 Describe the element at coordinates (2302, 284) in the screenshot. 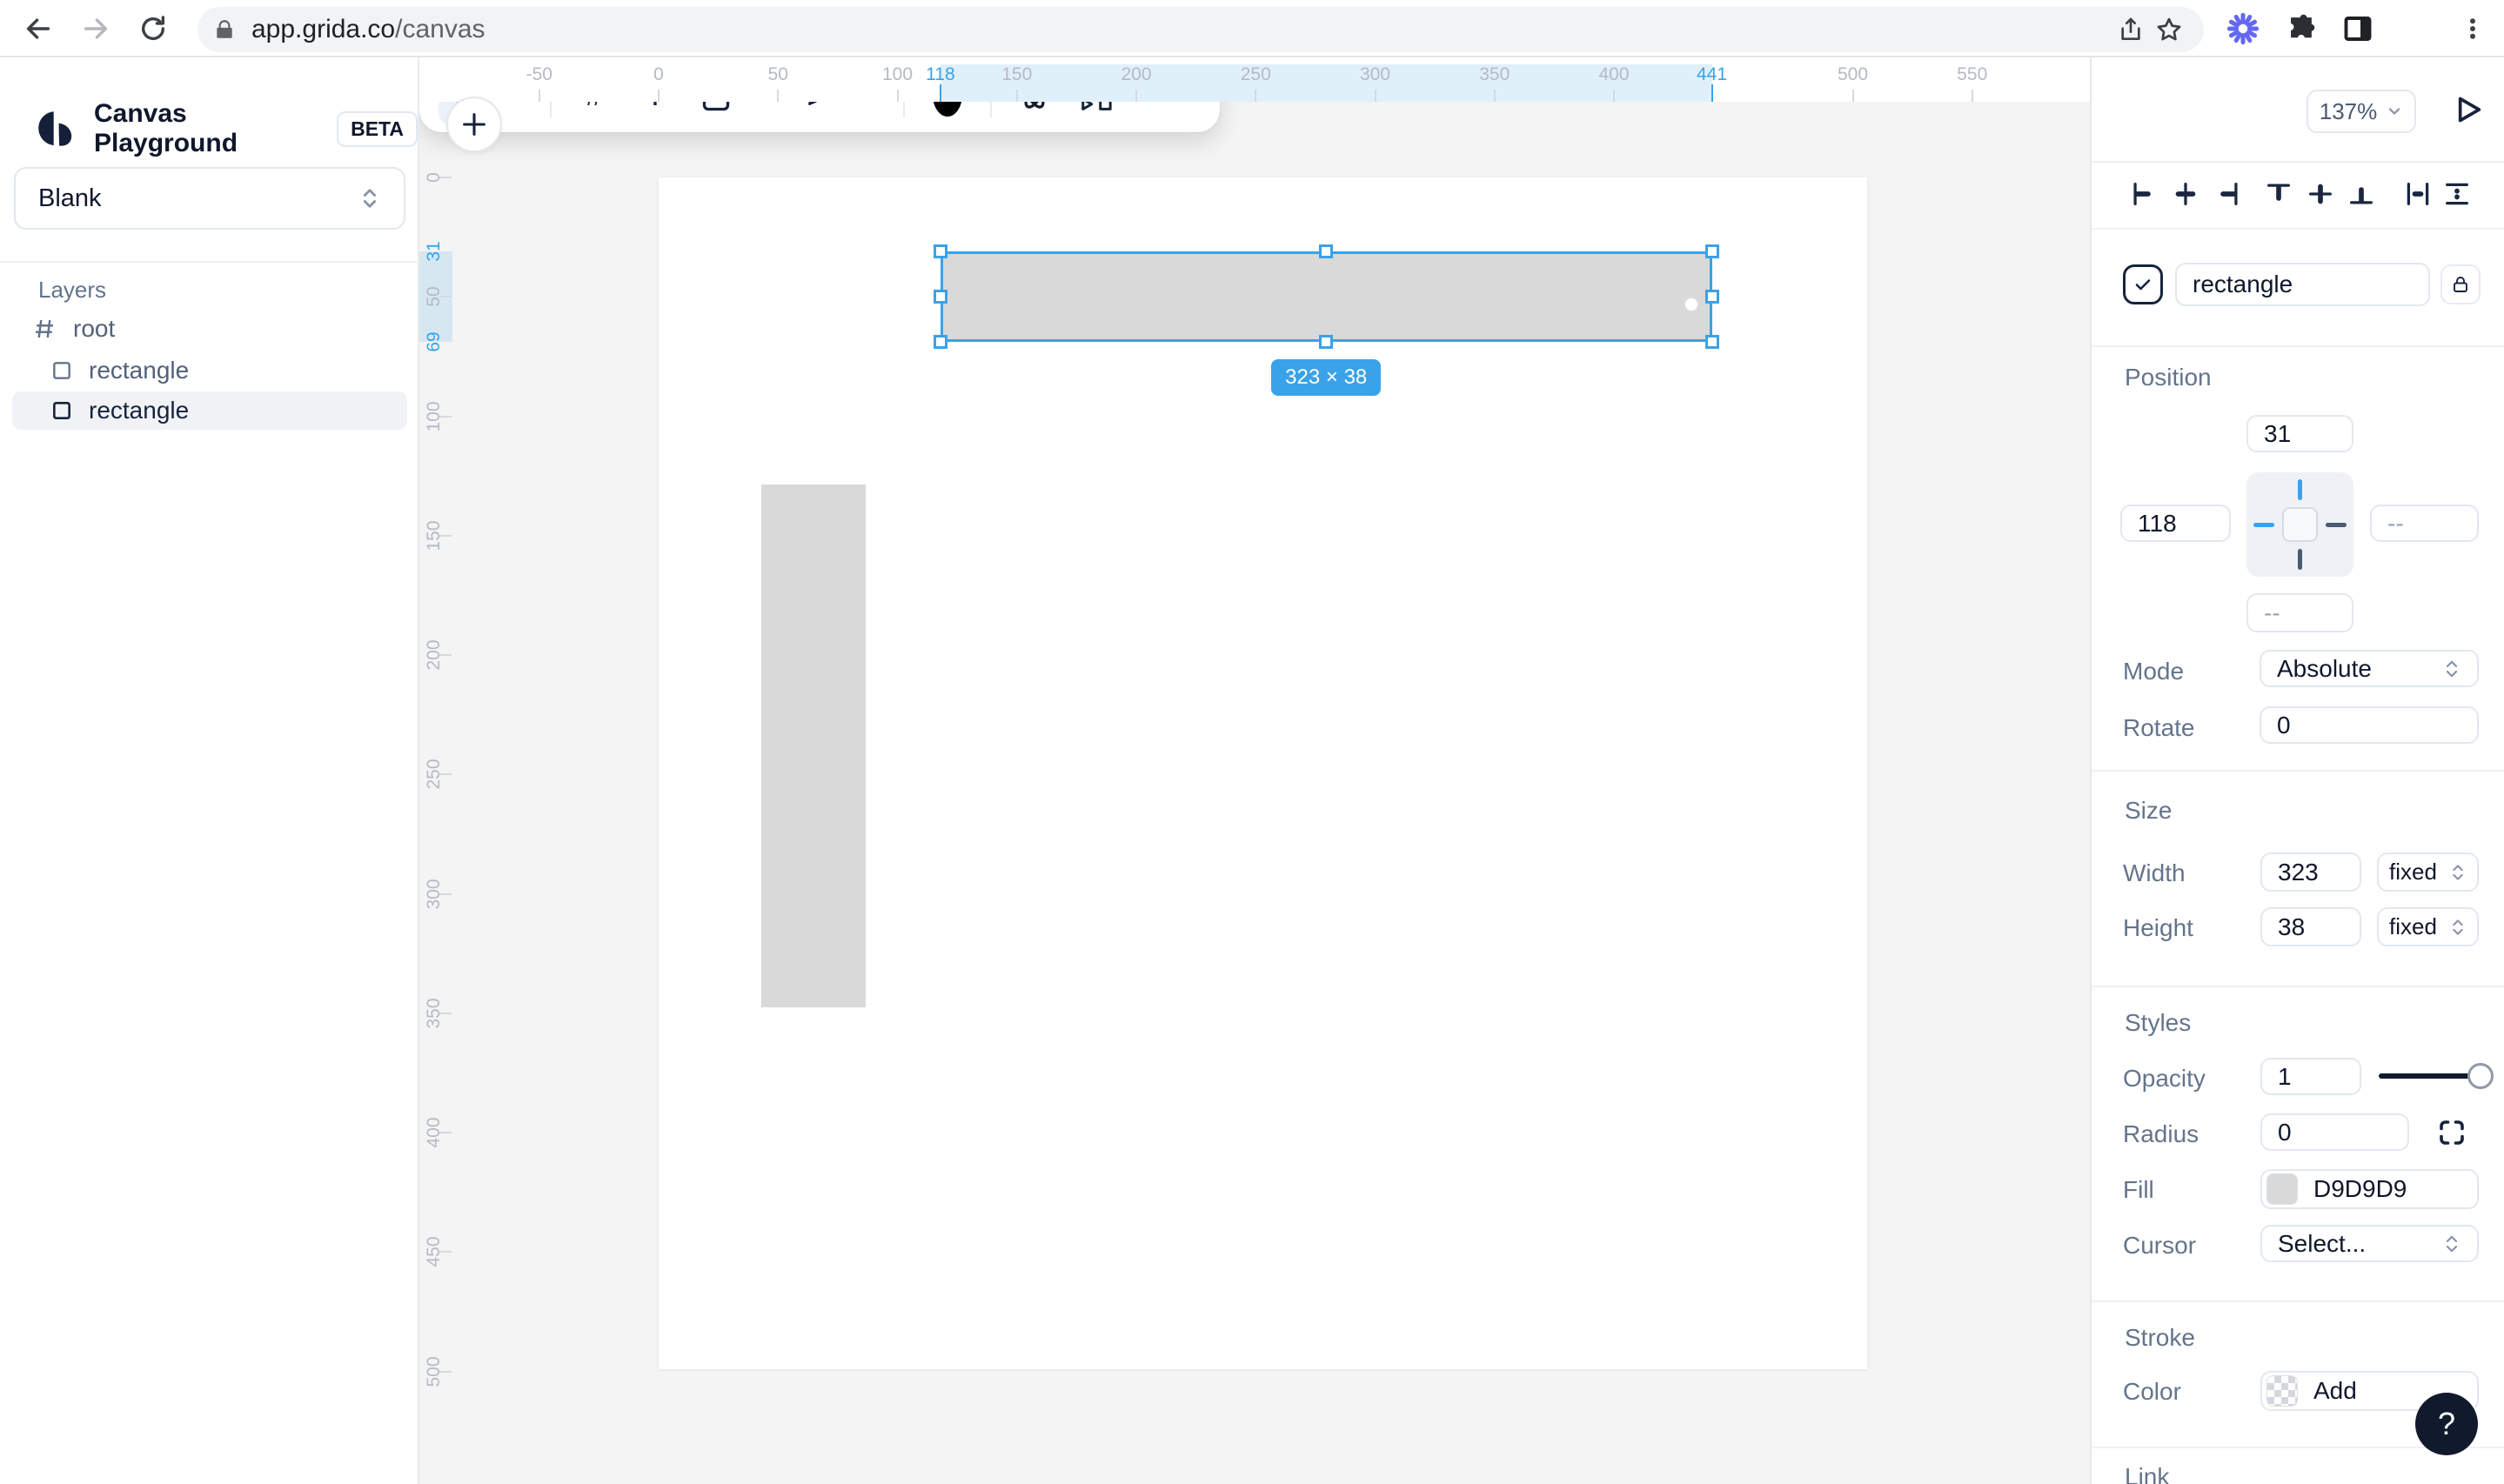

I see `node-name-input: rectangle` at that location.